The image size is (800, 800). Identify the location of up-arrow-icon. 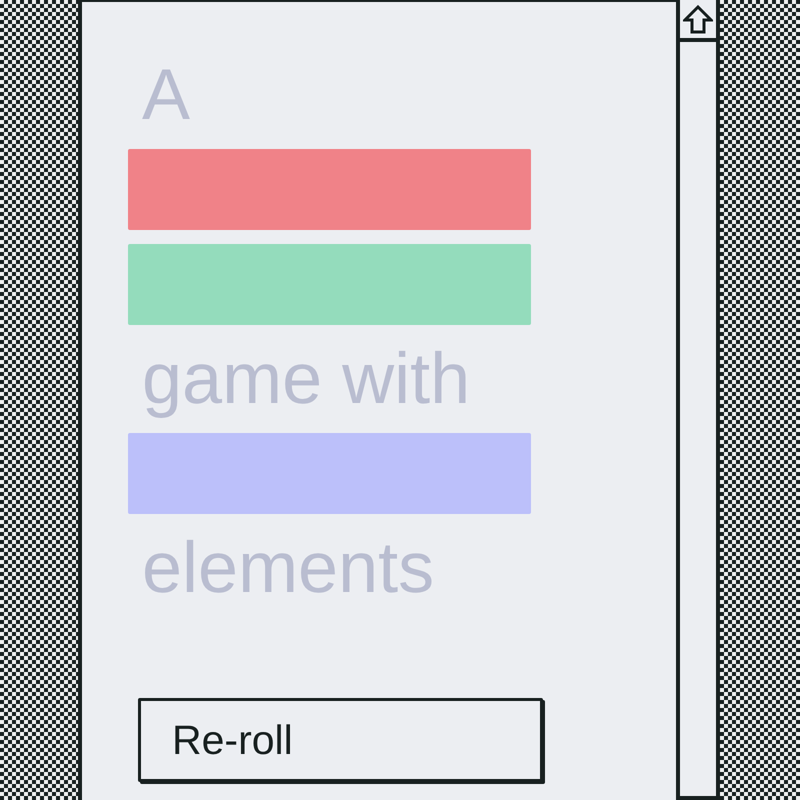
(698, 20).